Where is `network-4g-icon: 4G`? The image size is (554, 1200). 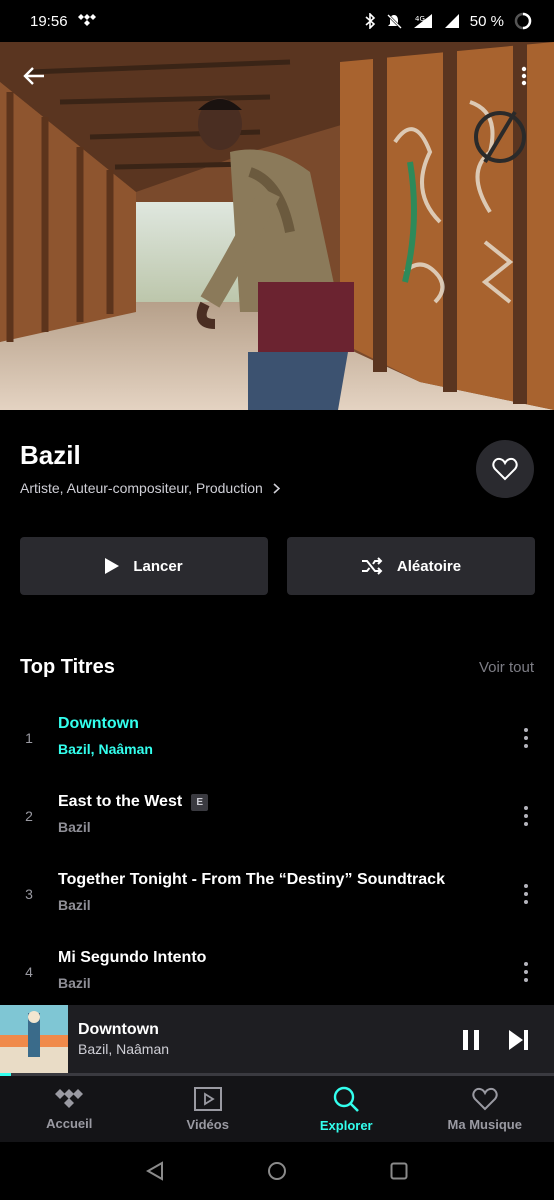 network-4g-icon: 4G is located at coordinates (423, 21).